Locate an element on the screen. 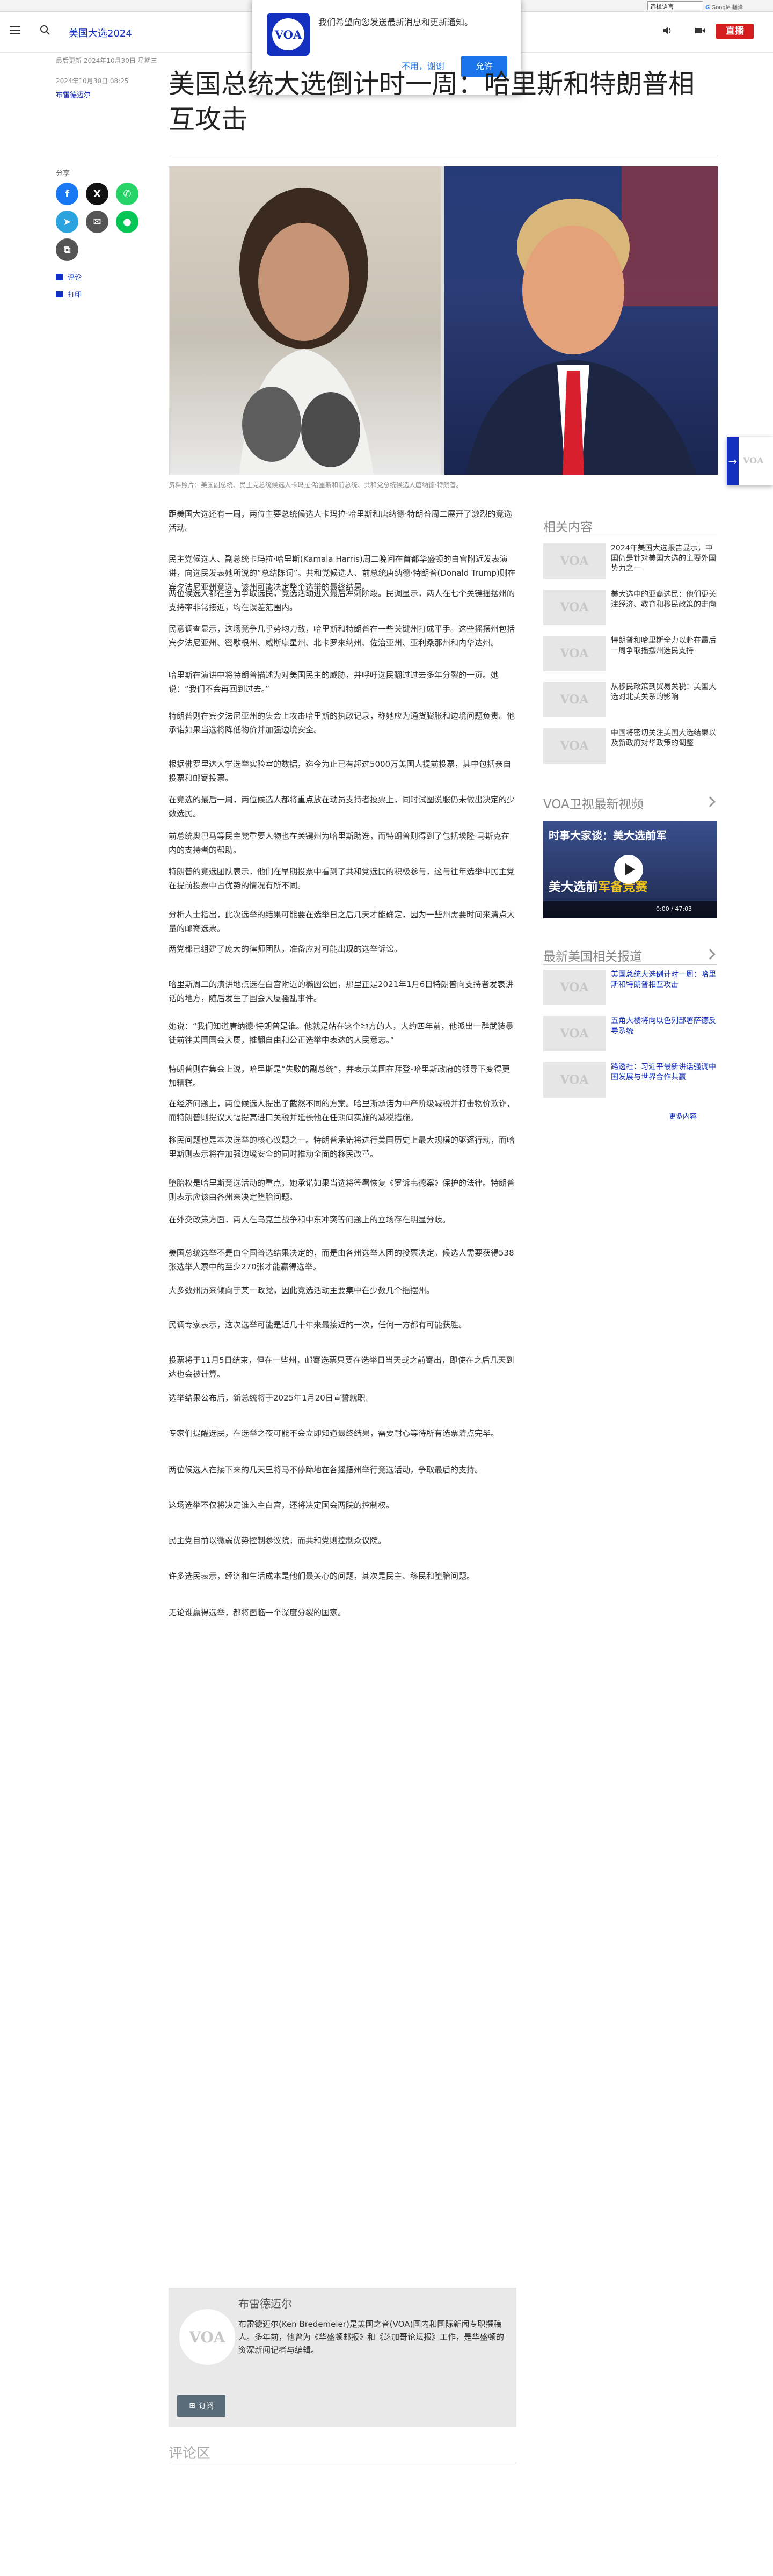 The height and width of the screenshot is (2576, 773). sidebar-article-item: VOA 美大选中的亚裔选民：他们更关注经济、教育和移民政策的走向 is located at coordinates (630, 608).